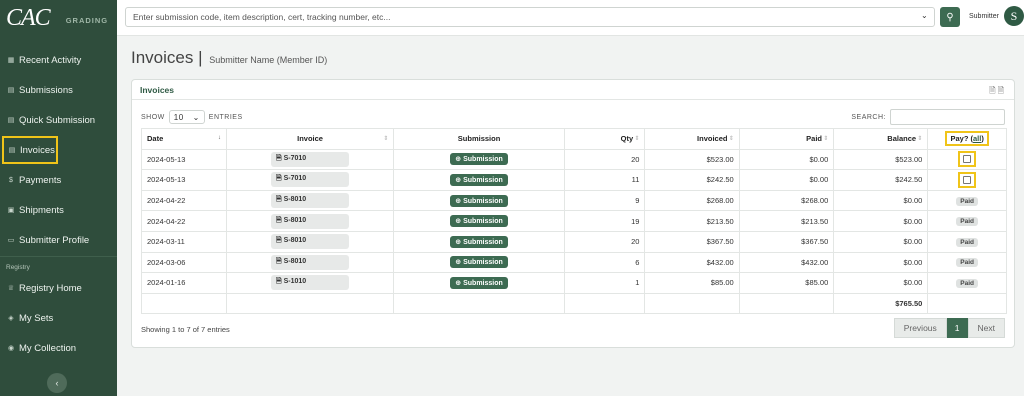  Describe the element at coordinates (58, 18) in the screenshot. I see `brand-logo: CAC GRADING` at that location.